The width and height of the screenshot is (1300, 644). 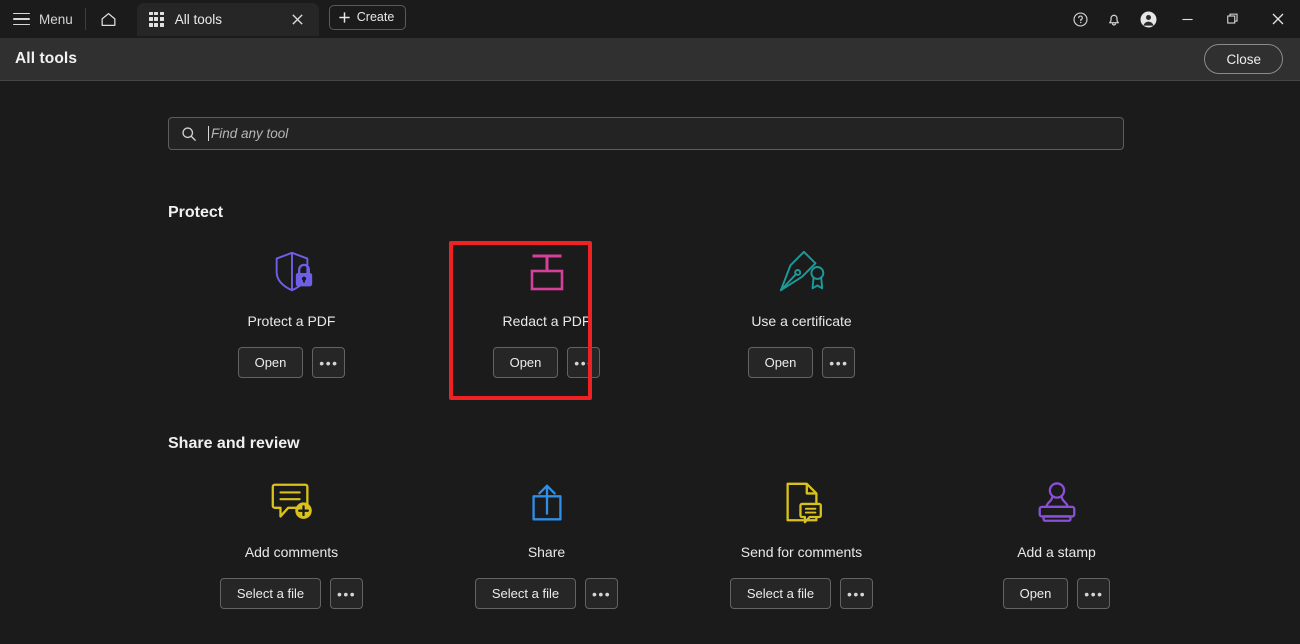 I want to click on tool-card-share: Share Select a file •••, so click(x=546, y=531).